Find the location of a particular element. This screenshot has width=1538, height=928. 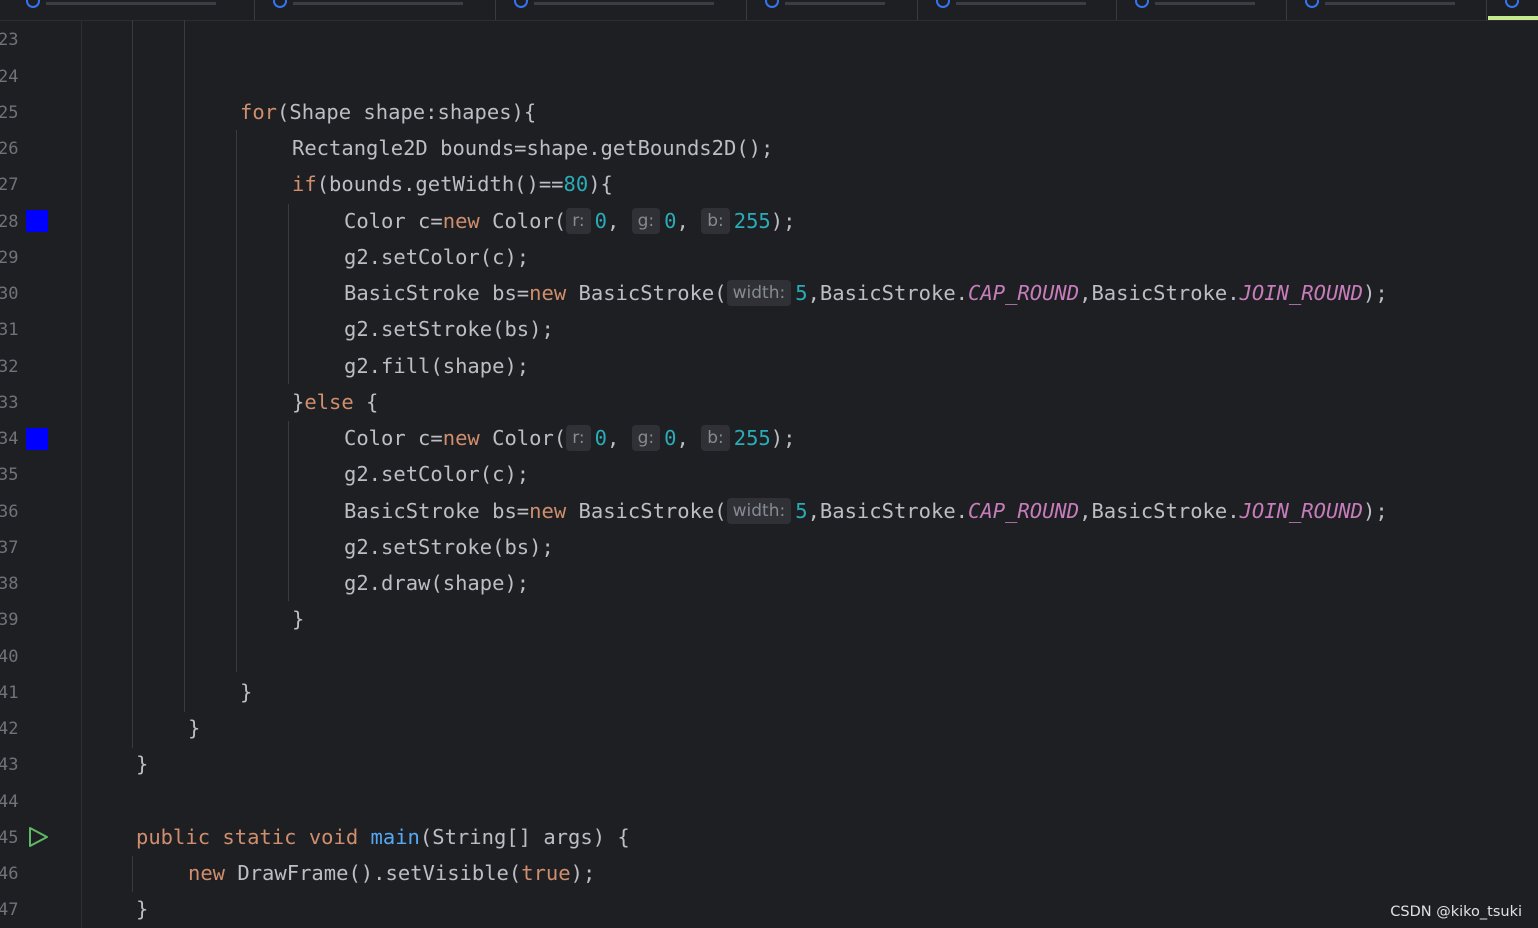

code-text: g2.draw(shape); is located at coordinates (437, 583).